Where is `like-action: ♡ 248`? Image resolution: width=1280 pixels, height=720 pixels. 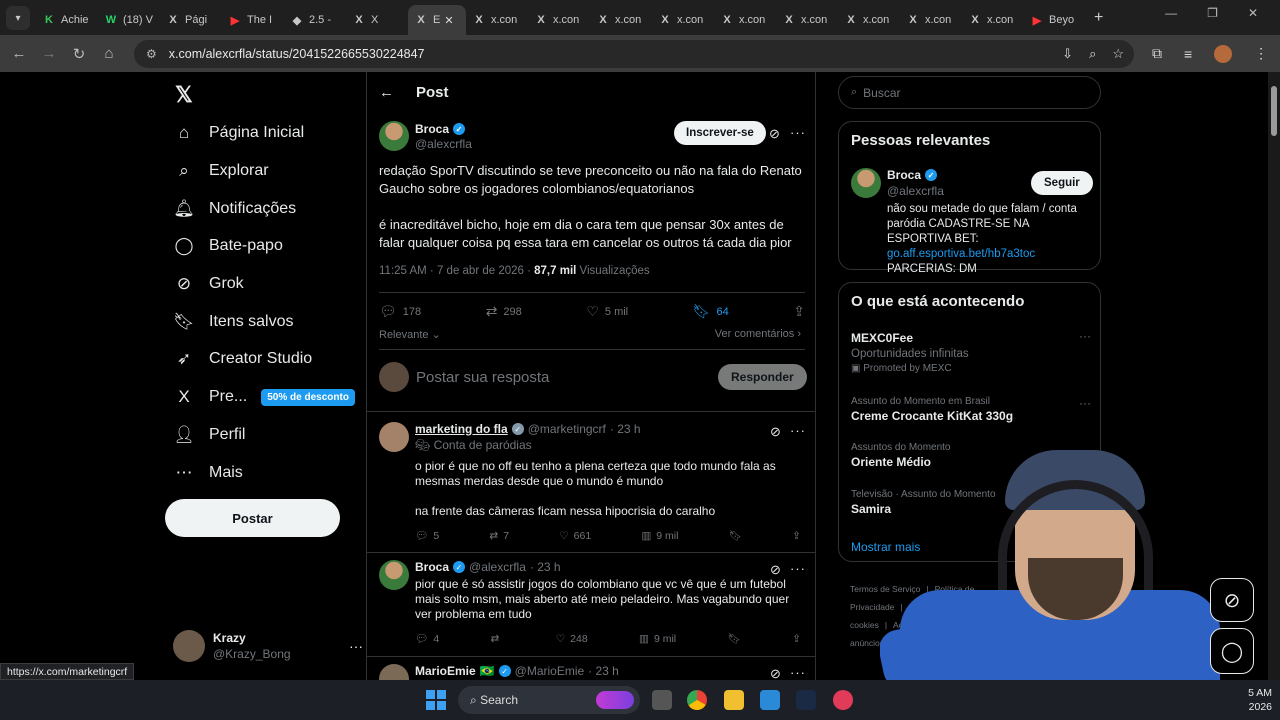
like-action: ♡ 248 is located at coordinates (572, 638).